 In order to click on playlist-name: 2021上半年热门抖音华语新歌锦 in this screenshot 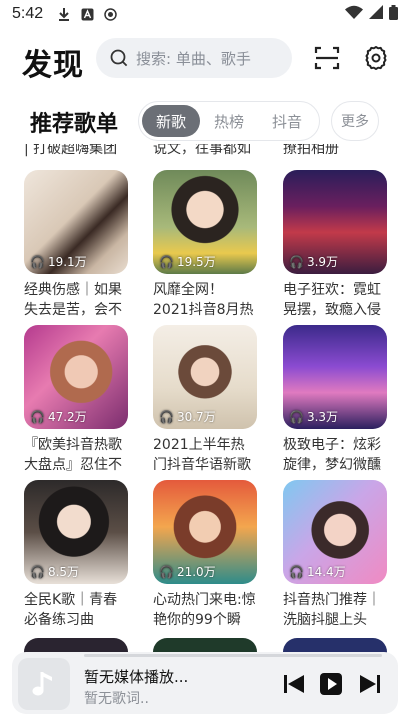, I will do `click(202, 455)`.